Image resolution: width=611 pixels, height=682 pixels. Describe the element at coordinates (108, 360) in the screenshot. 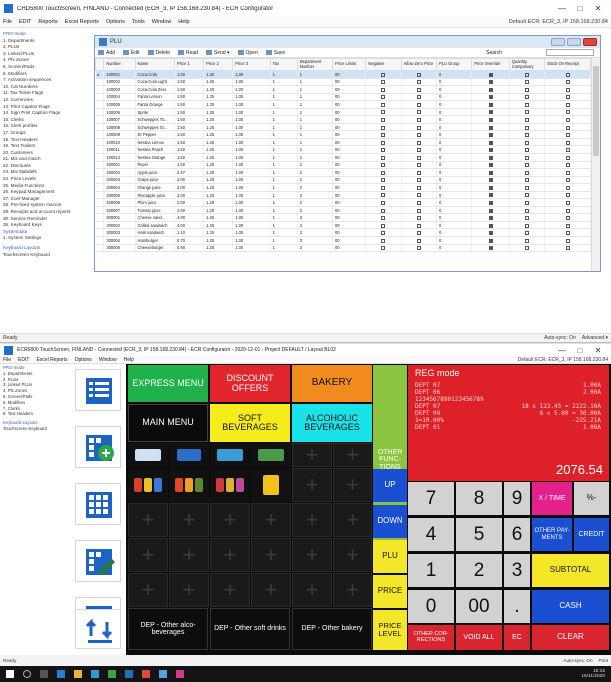

I see `menu-window: Window` at that location.